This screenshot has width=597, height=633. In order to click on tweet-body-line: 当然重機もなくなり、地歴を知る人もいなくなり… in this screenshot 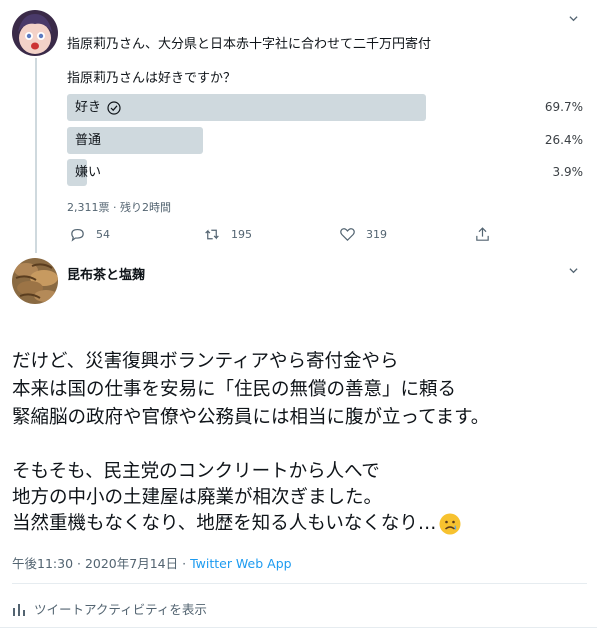, I will do `click(224, 523)`.